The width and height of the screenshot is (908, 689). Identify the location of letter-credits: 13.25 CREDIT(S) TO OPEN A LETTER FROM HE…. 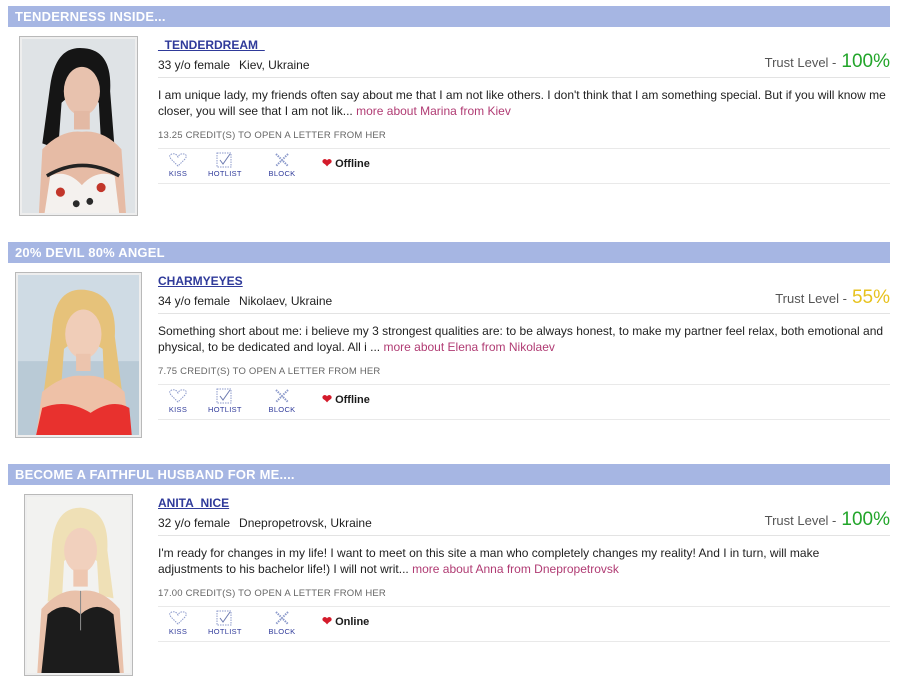
(272, 135).